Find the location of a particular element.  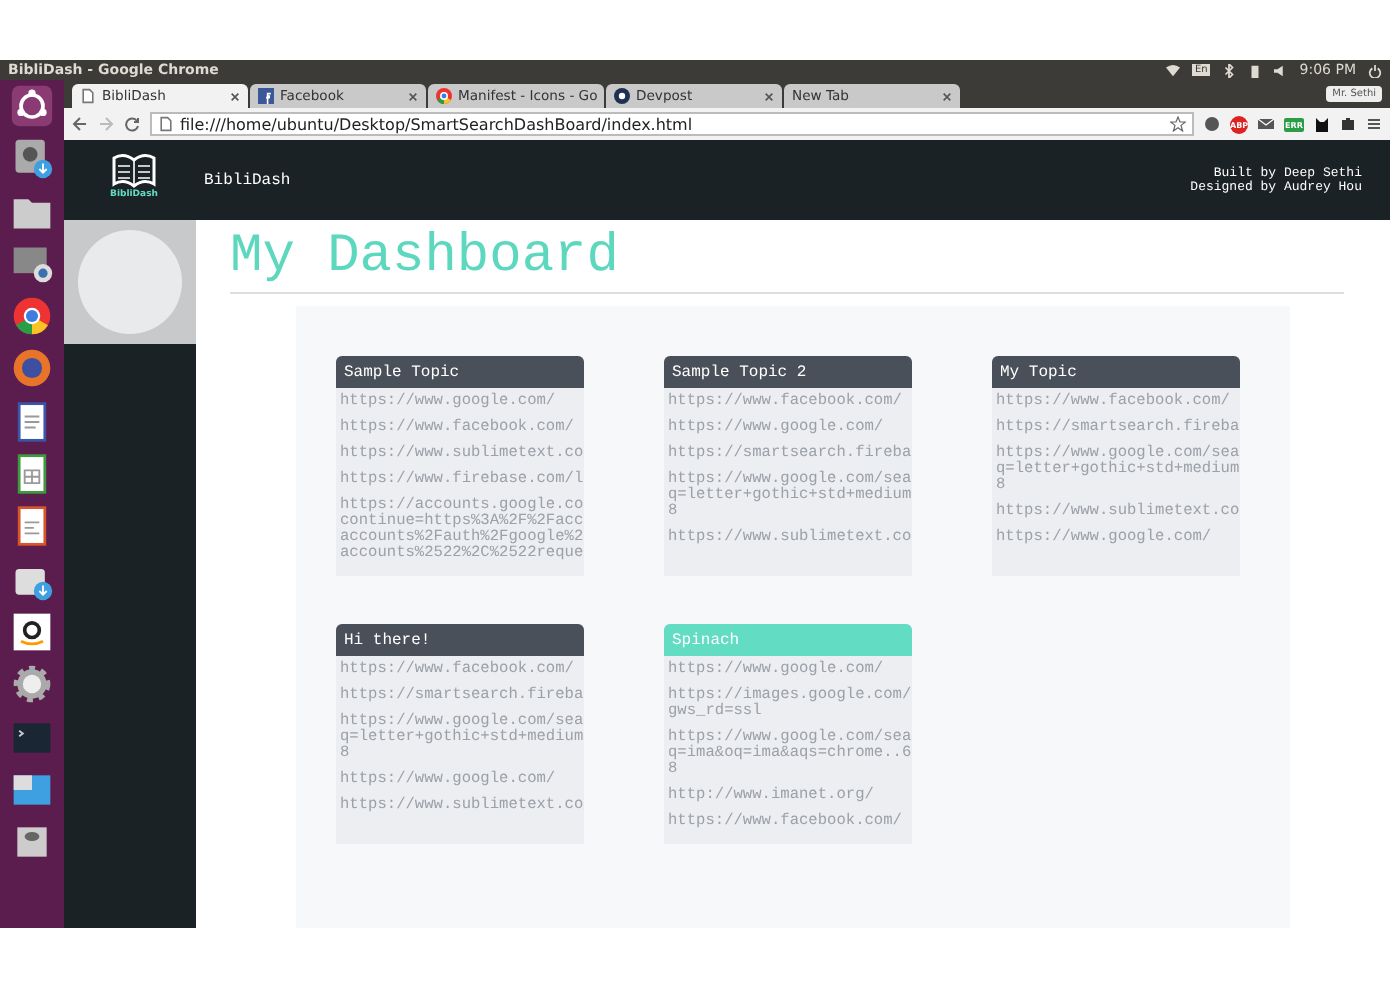

ubuntu-logo-icon is located at coordinates (32, 106).